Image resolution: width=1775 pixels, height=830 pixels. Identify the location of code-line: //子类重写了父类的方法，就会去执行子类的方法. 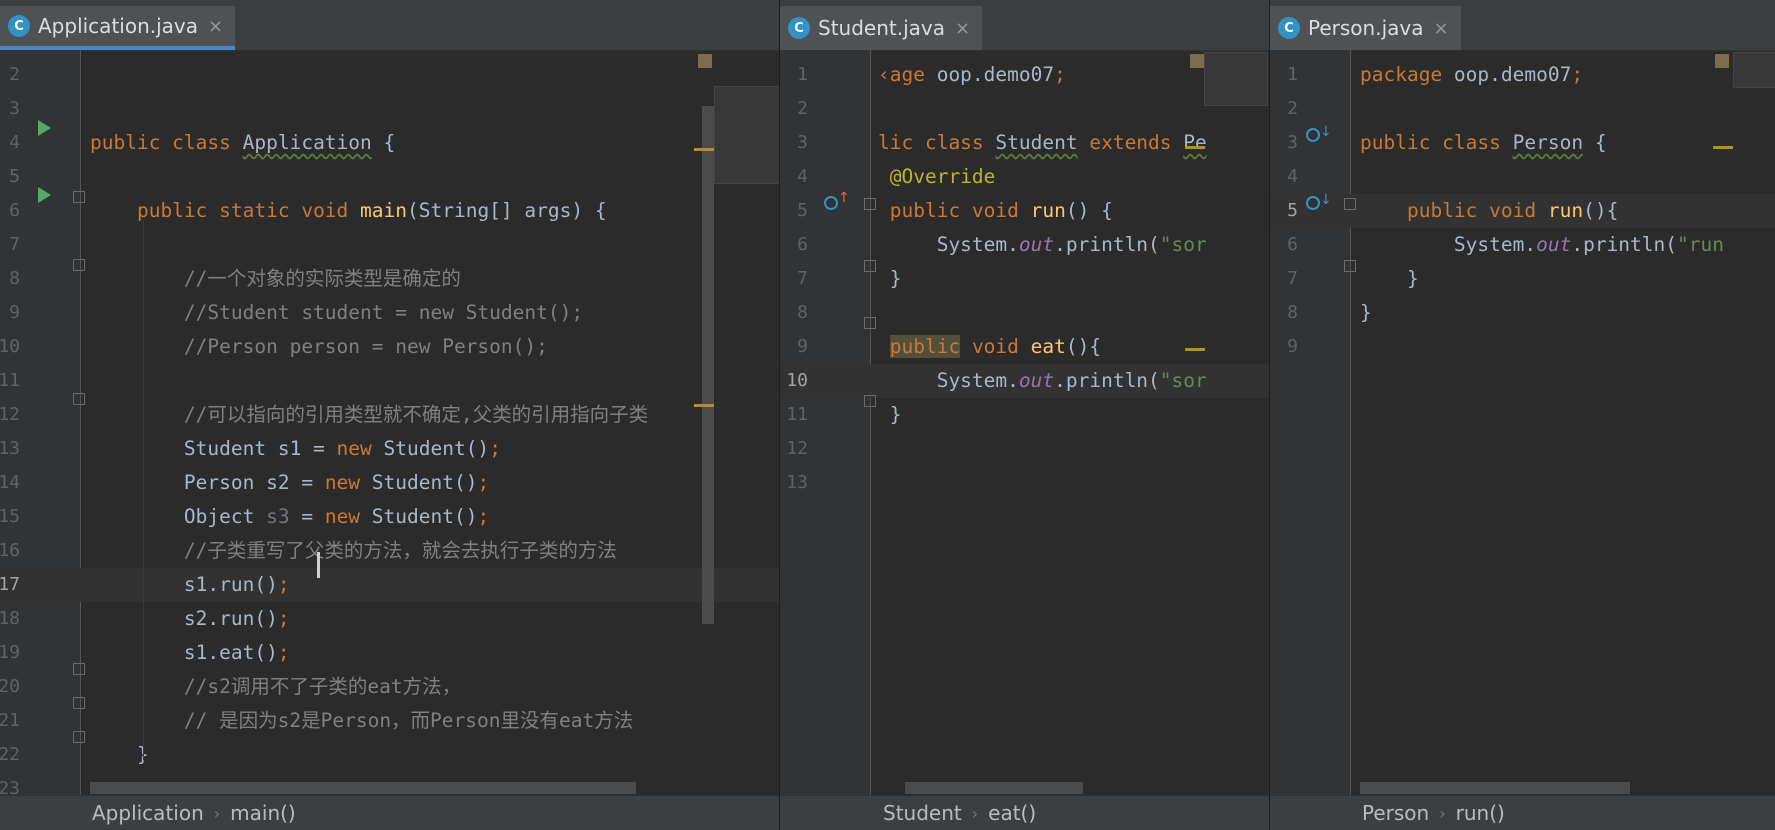
(389, 551).